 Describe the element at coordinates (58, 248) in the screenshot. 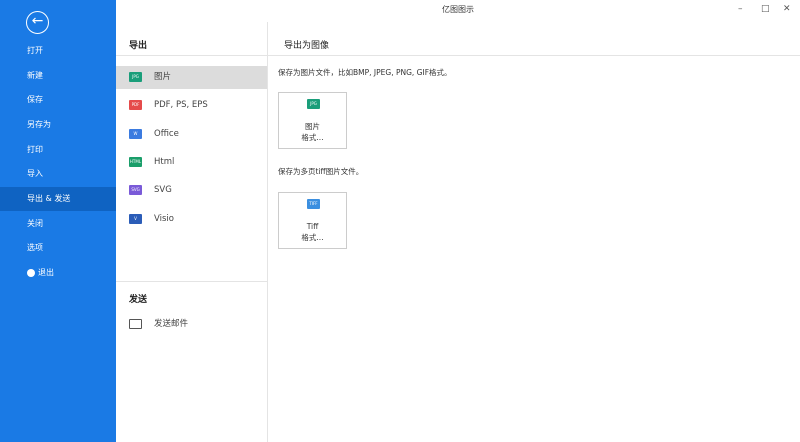

I see `sidebar-item-options: 选项` at that location.